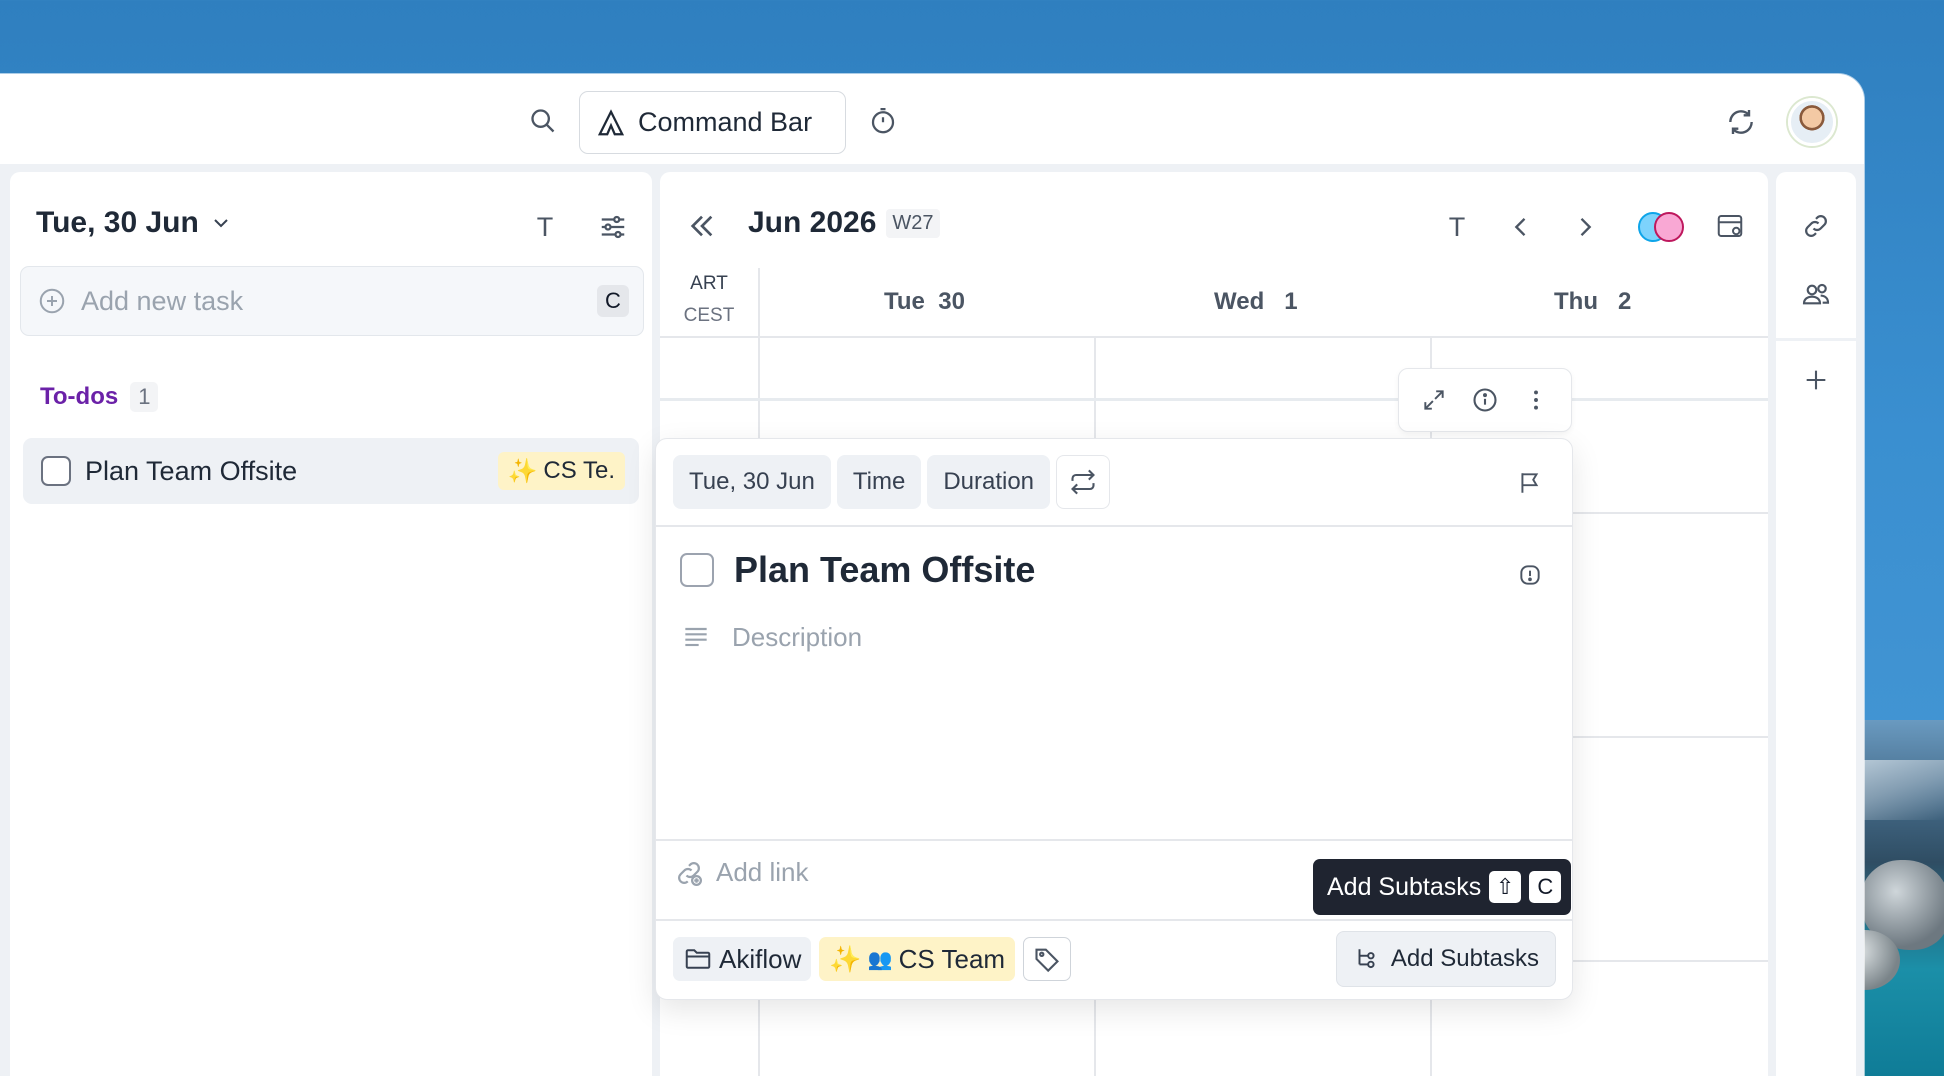  I want to click on calendar-today-button: T, so click(1457, 227).